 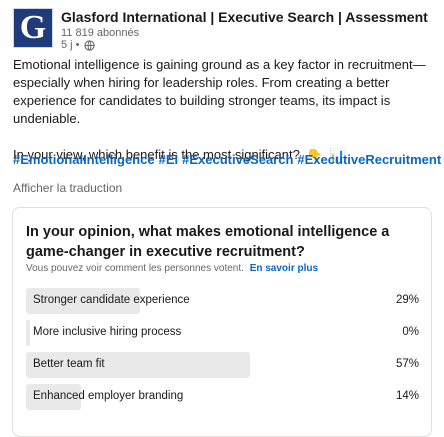 I want to click on translate-link: Afficher la traduction, so click(x=67, y=188).